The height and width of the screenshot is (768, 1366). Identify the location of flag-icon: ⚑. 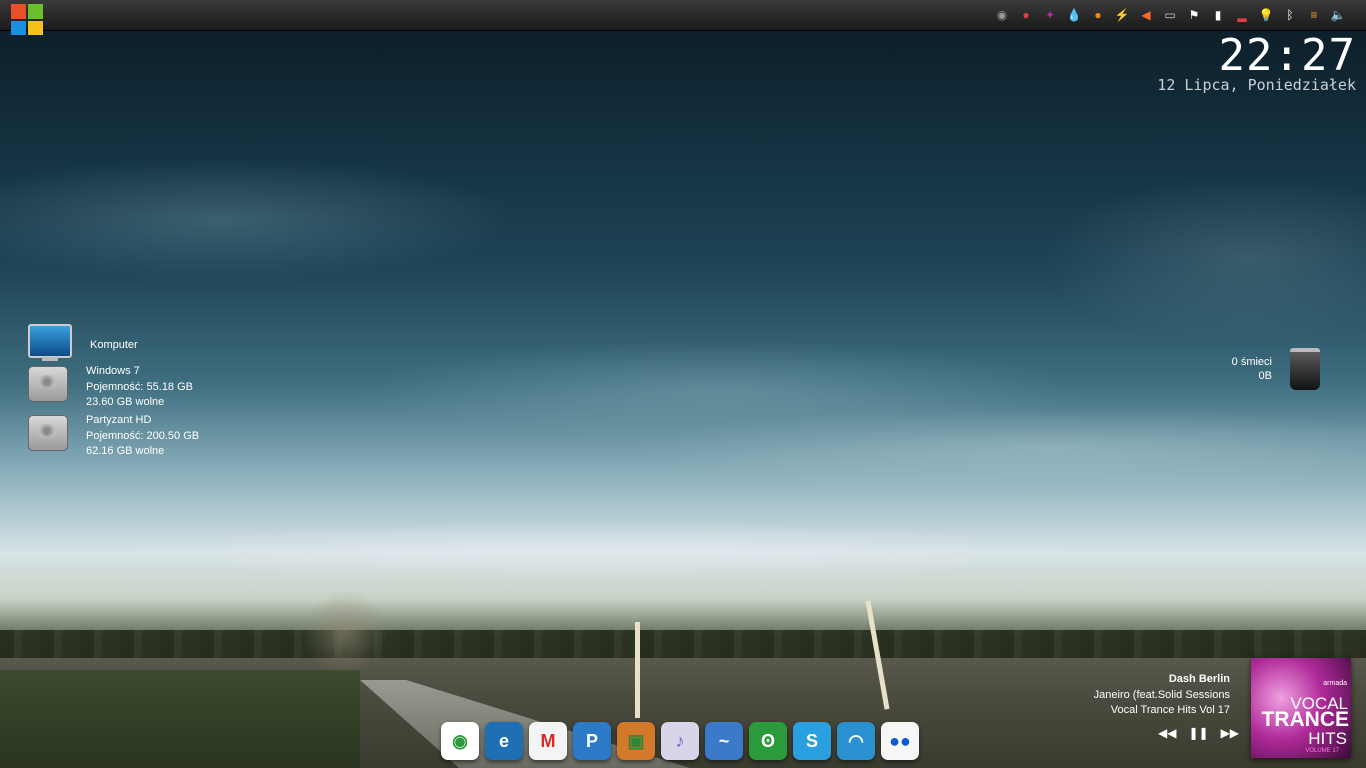
(1194, 15).